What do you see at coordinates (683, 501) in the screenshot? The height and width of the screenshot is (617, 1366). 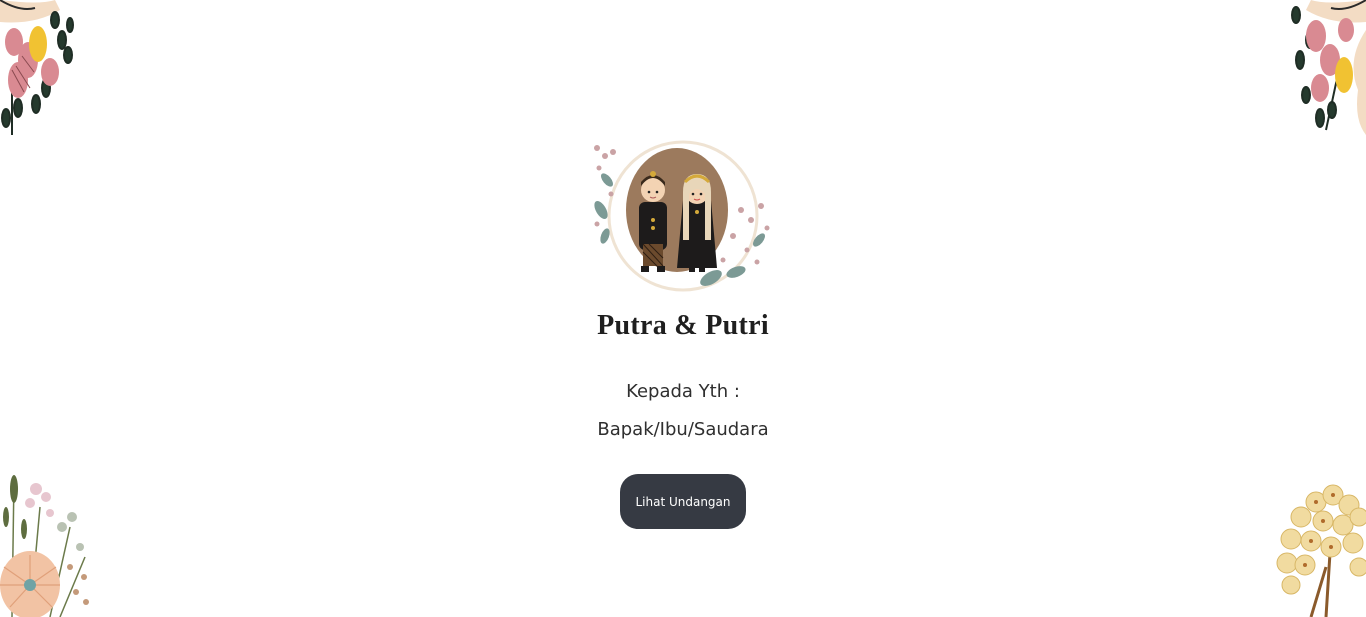 I see `open-invitation-button: Lihat Undangan` at bounding box center [683, 501].